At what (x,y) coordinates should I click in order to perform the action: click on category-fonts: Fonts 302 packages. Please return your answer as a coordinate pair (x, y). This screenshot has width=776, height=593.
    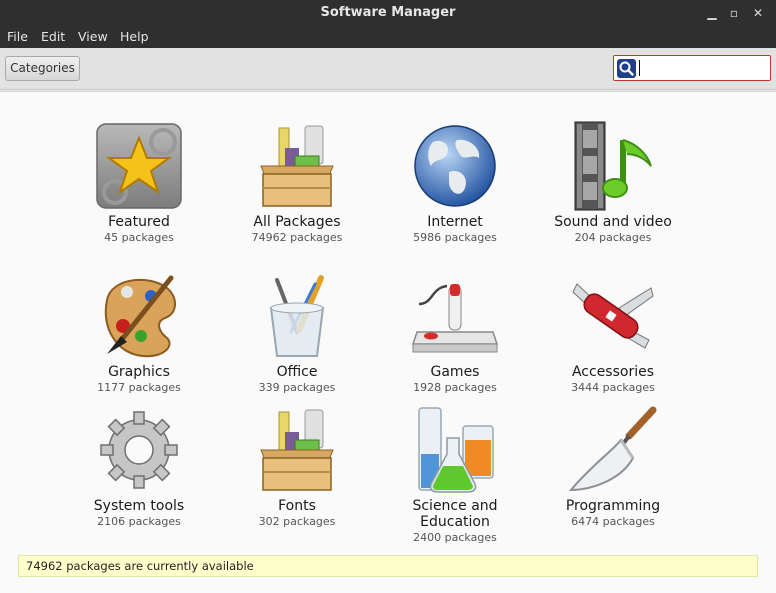
    Looking at the image, I should click on (297, 466).